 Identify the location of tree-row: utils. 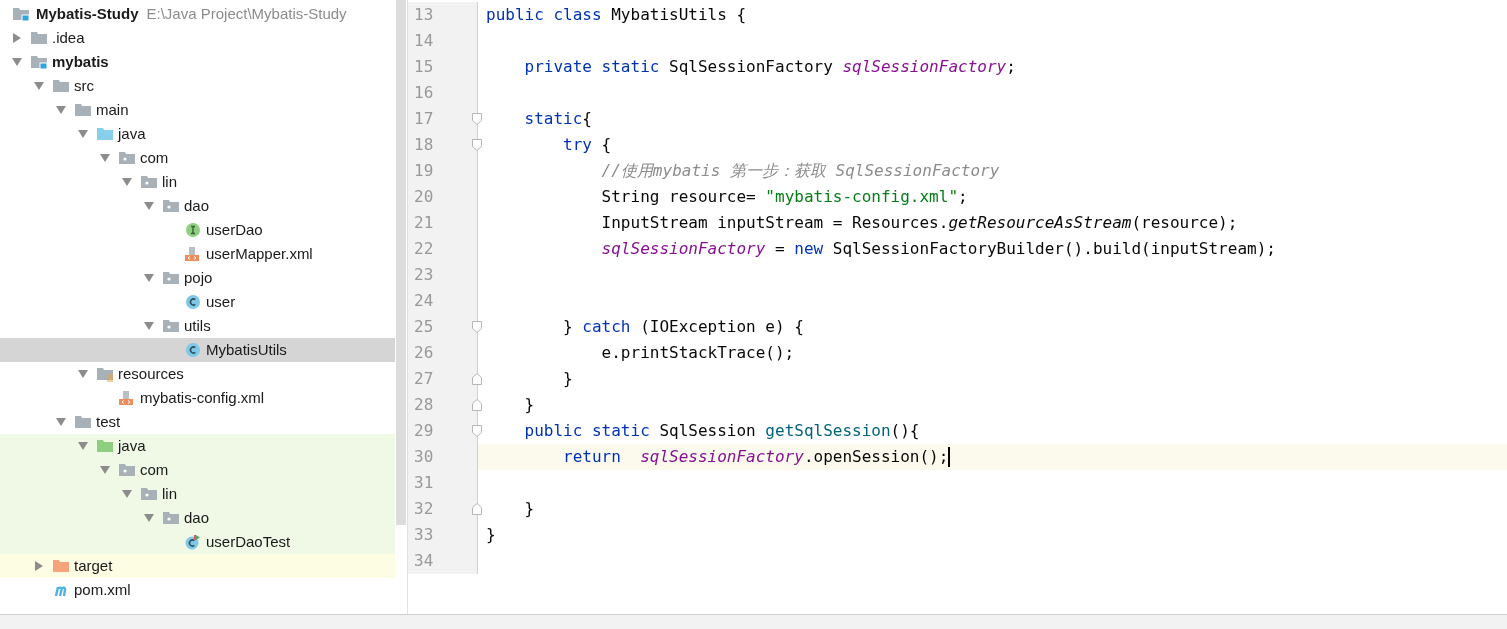
(197, 326).